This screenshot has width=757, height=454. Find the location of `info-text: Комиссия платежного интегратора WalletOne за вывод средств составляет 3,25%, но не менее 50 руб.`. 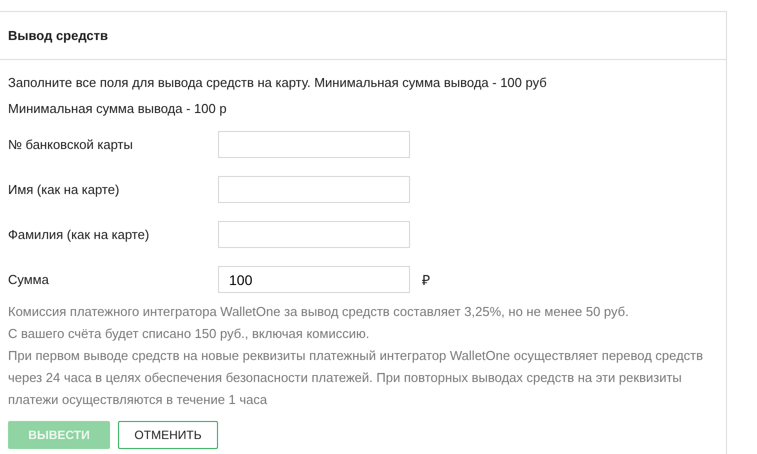

info-text: Комиссия платежного интегратора WalletOne за вывод средств составляет 3,25%, но не менее 50 руб. is located at coordinates (319, 312).